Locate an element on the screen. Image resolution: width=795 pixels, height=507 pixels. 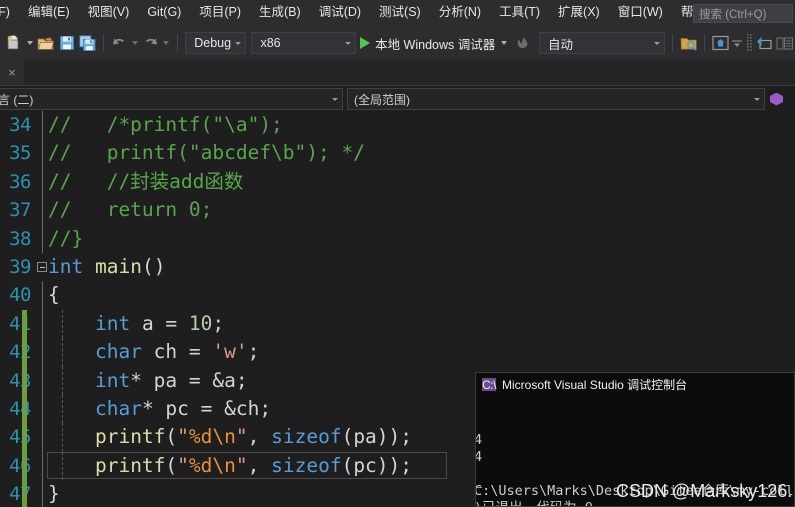
watermark-text: CSDN @Marksky126. is located at coordinates (704, 491).